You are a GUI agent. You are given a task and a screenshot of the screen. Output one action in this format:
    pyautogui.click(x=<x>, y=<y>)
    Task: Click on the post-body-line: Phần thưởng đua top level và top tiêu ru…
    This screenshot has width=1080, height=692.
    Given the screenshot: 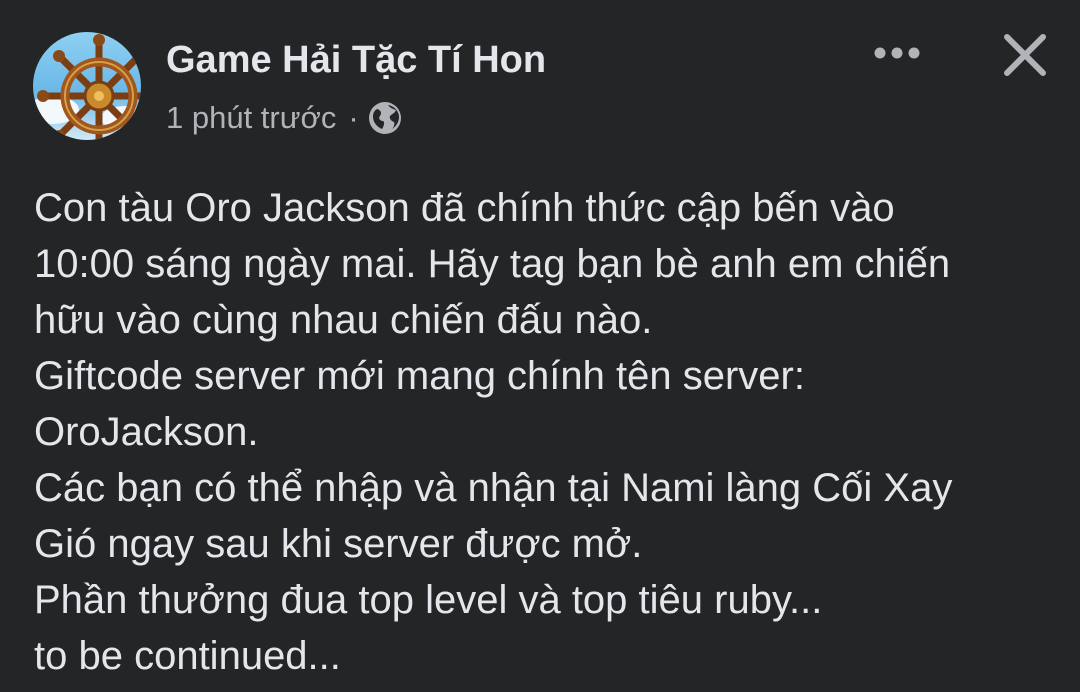 What is the action you would take?
    pyautogui.click(x=428, y=600)
    